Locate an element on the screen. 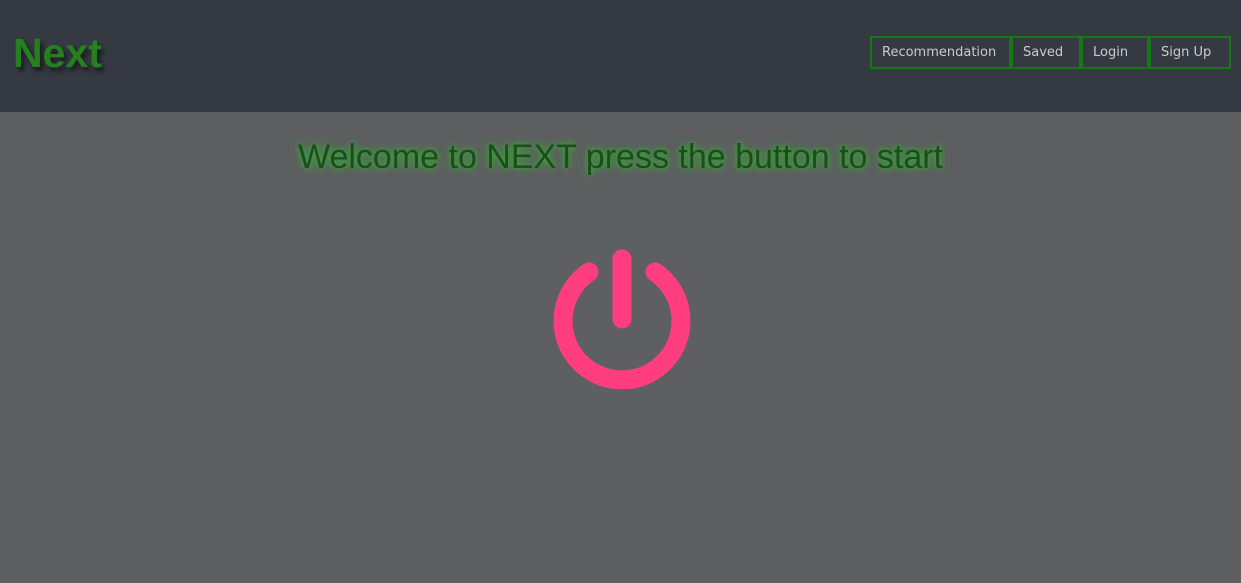  nav-recommendation-button: Recommendation is located at coordinates (940, 52).